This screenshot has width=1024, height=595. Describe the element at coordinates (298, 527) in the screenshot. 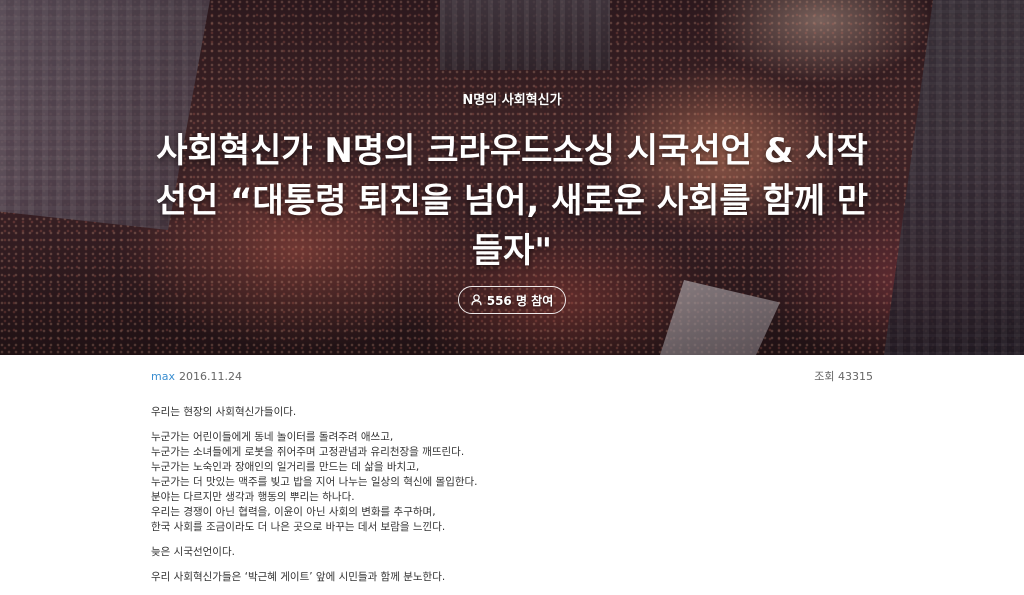

I see `paragraph-line: 한국 사회를 조금이라도 더 나은 곳으로 바꾸는 데서 보람을 느낀다.` at that location.